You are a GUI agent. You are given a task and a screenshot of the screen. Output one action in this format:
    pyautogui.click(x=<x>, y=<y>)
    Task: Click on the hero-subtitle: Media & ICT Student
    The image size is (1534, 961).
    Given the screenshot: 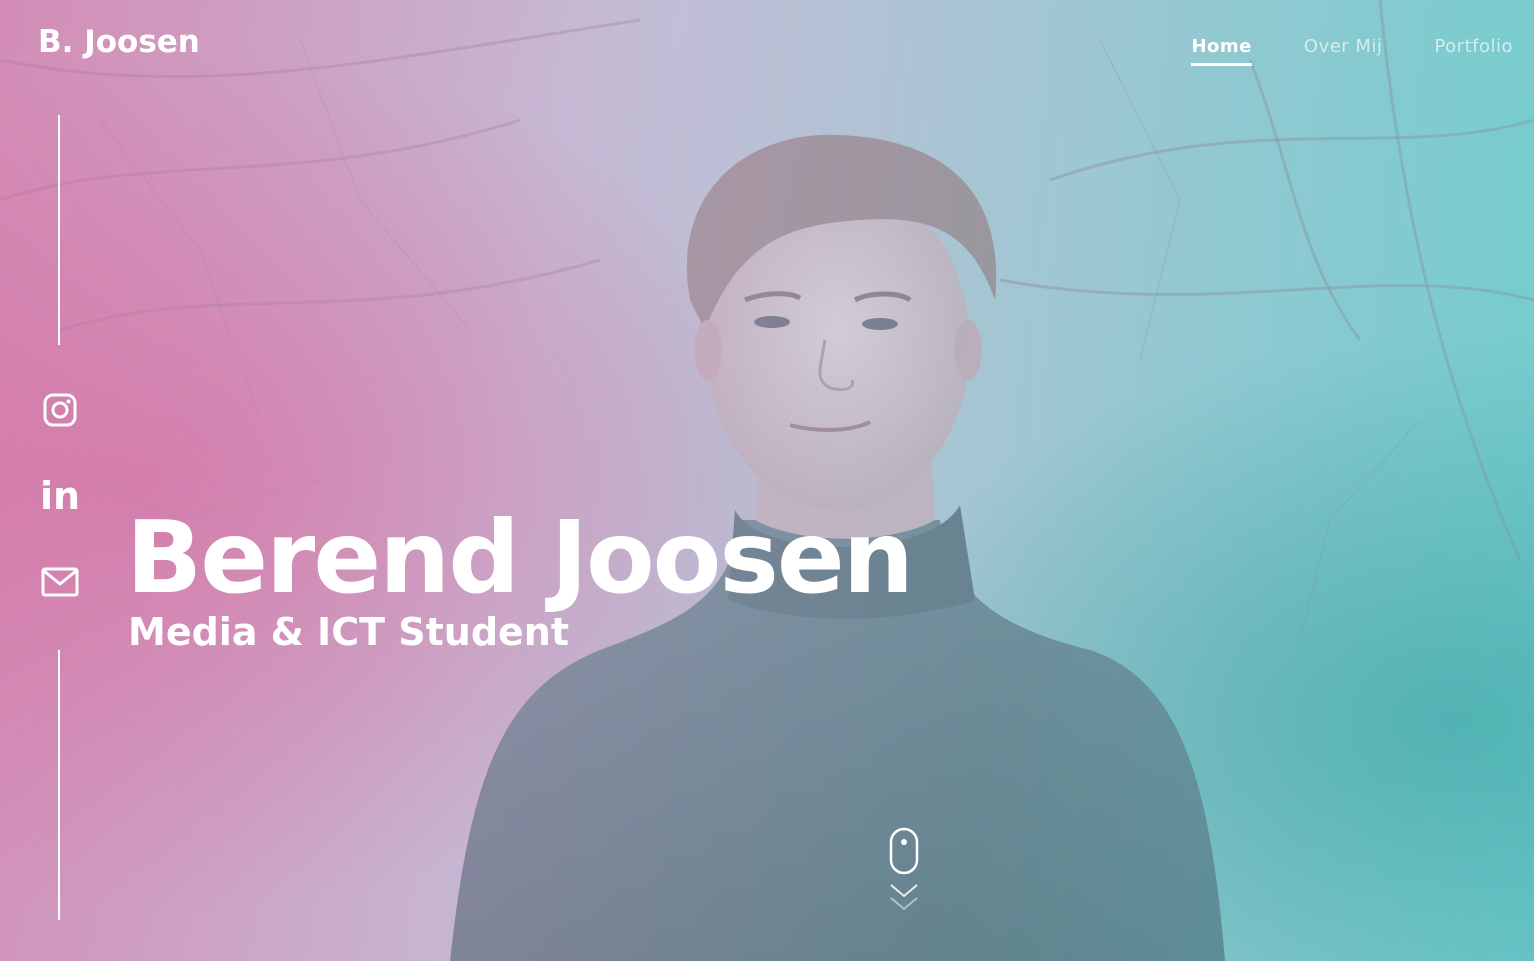 What is the action you would take?
    pyautogui.click(x=349, y=632)
    